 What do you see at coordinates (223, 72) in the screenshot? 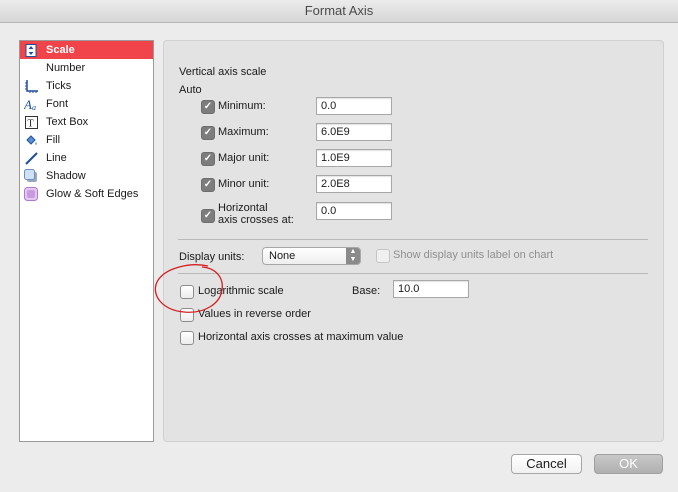
I see `scale-heading: Vertical axis scale` at bounding box center [223, 72].